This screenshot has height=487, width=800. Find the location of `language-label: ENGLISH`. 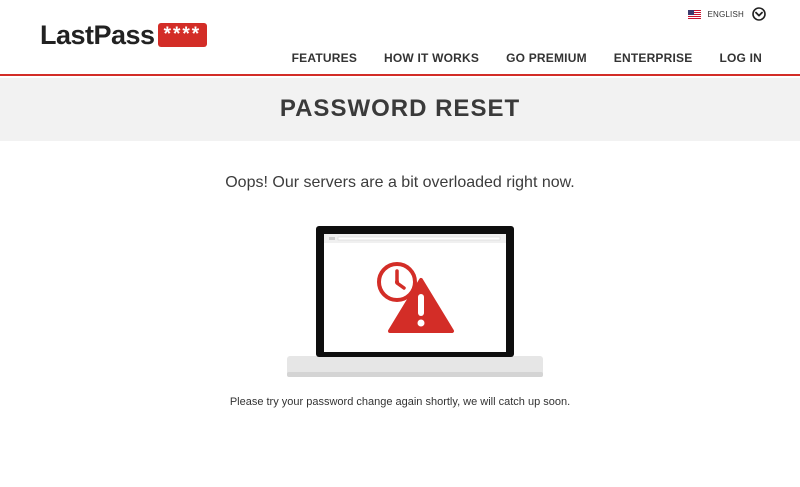

language-label: ENGLISH is located at coordinates (725, 14).